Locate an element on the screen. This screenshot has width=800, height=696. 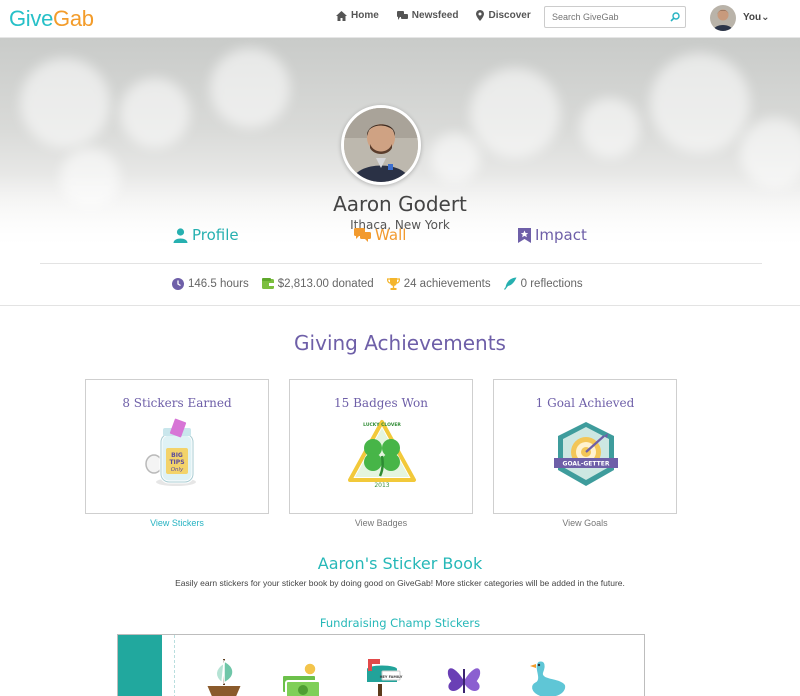
user-avatar is located at coordinates (723, 18).